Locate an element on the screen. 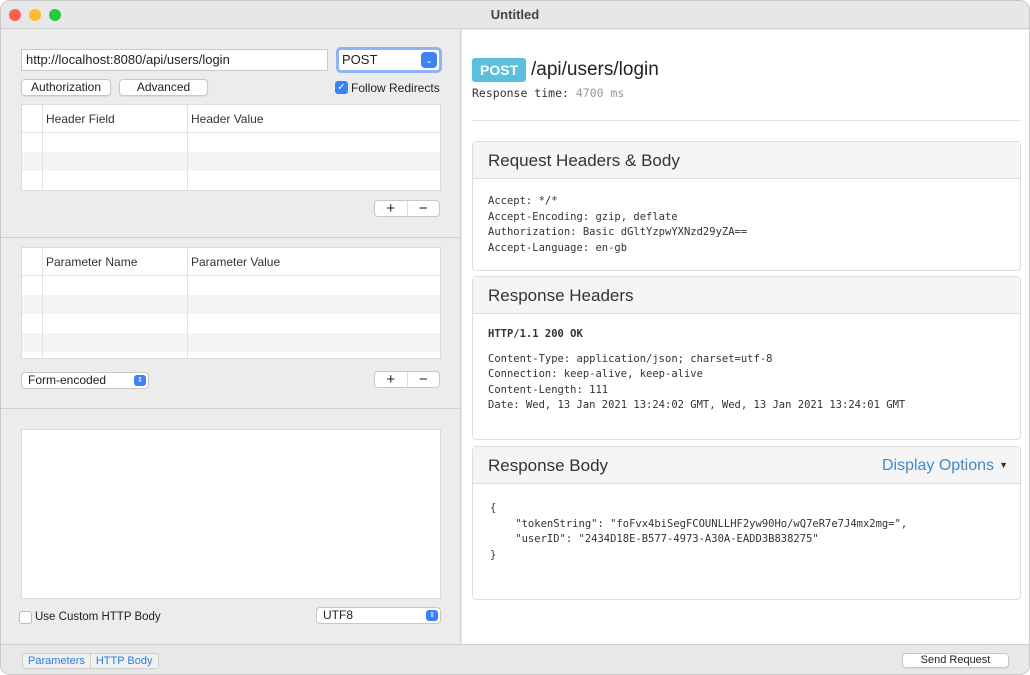  authorization-button: Authorization is located at coordinates (66, 87).